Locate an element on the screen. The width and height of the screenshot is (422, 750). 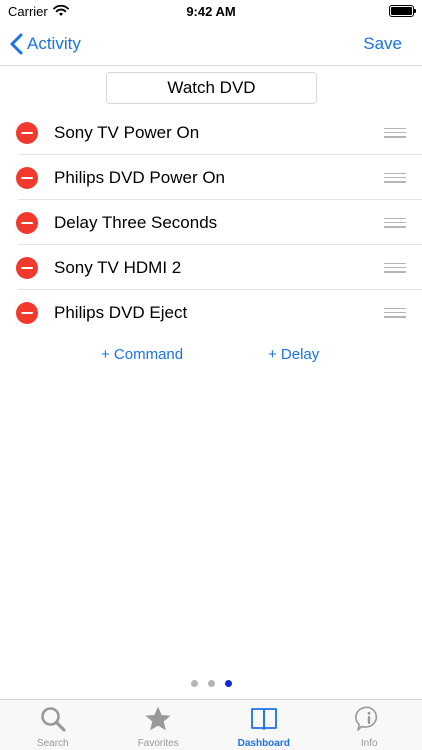
command-label: Philips DVD Eject is located at coordinates (121, 312).